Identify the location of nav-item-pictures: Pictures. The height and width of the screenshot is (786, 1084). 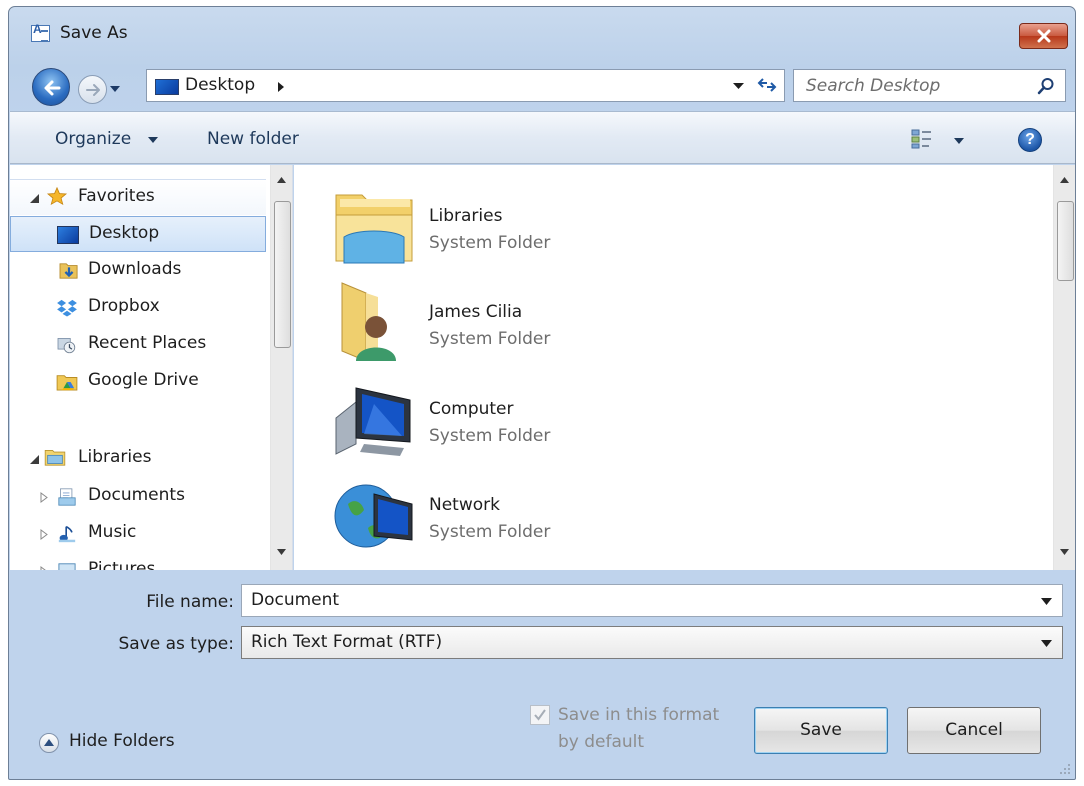
(138, 561).